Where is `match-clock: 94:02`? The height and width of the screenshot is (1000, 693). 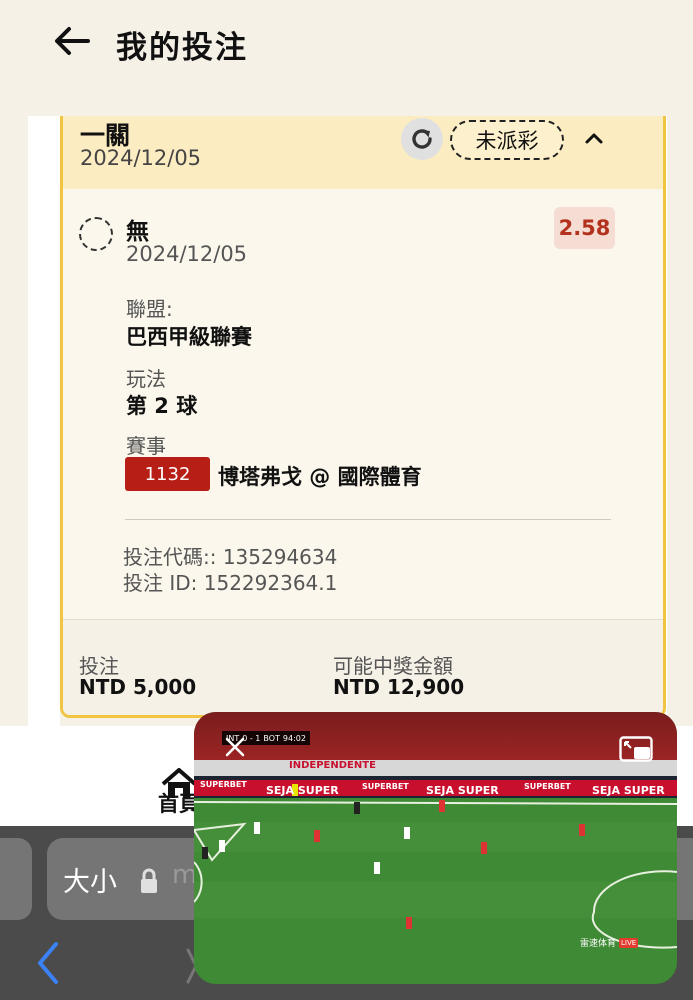
match-clock: 94:02 is located at coordinates (294, 738).